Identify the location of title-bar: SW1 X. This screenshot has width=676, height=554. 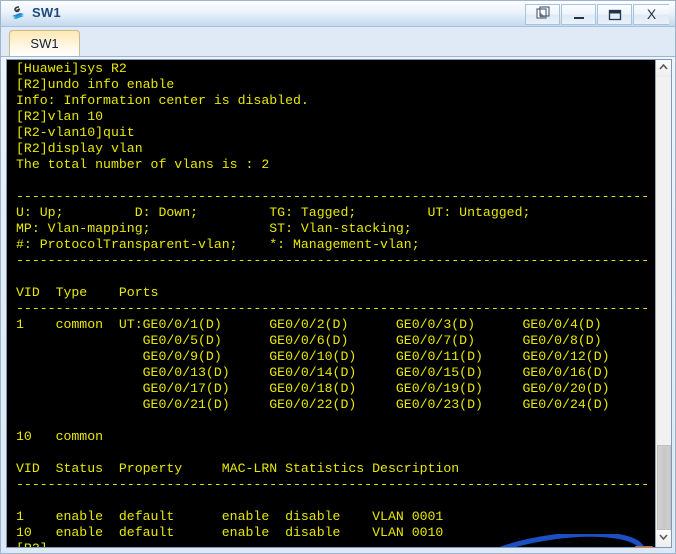
(338, 14).